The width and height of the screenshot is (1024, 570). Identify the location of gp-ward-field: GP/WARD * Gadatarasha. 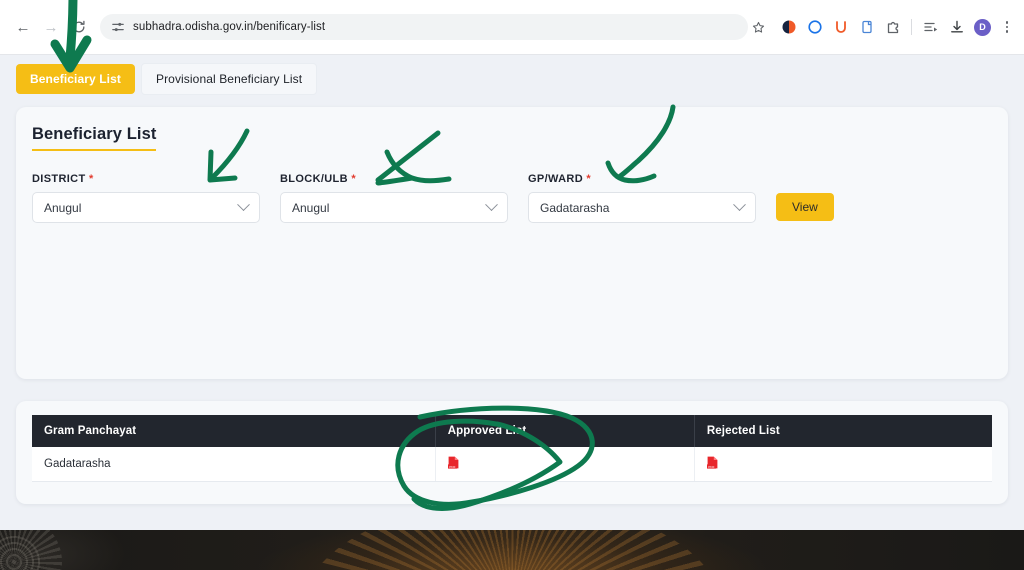
(642, 198).